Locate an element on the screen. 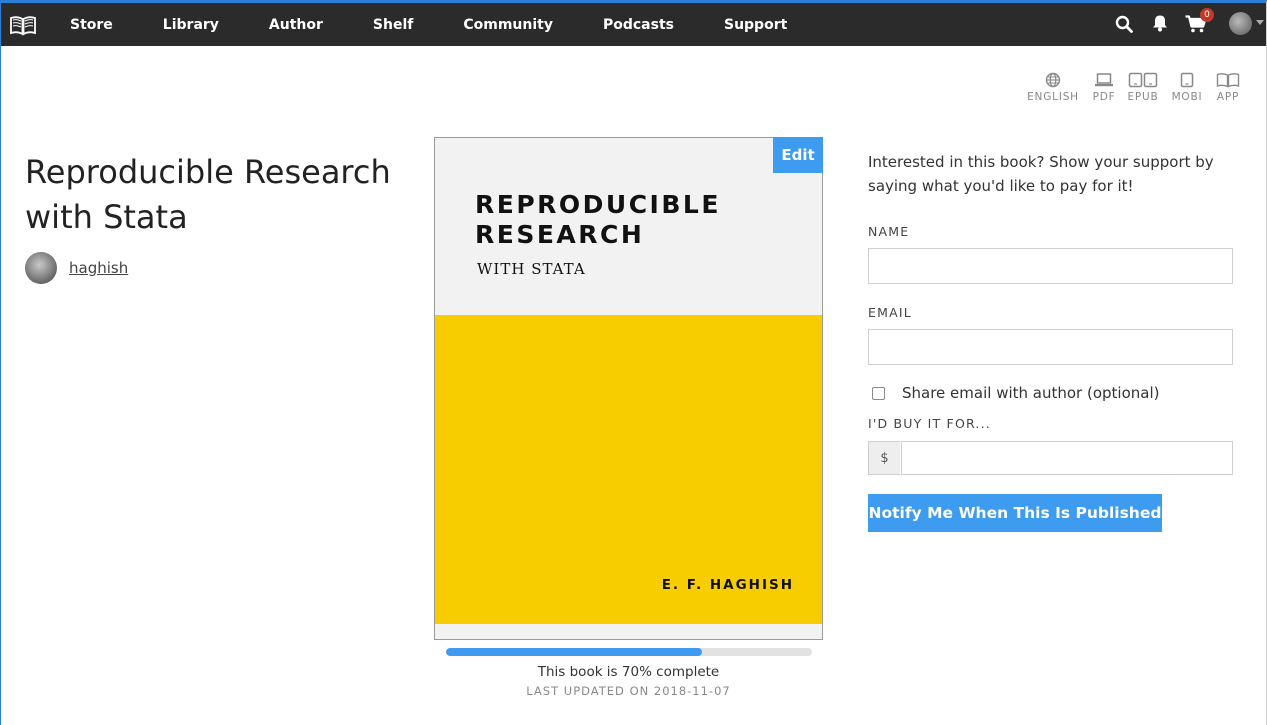  user-avatar is located at coordinates (1240, 23).